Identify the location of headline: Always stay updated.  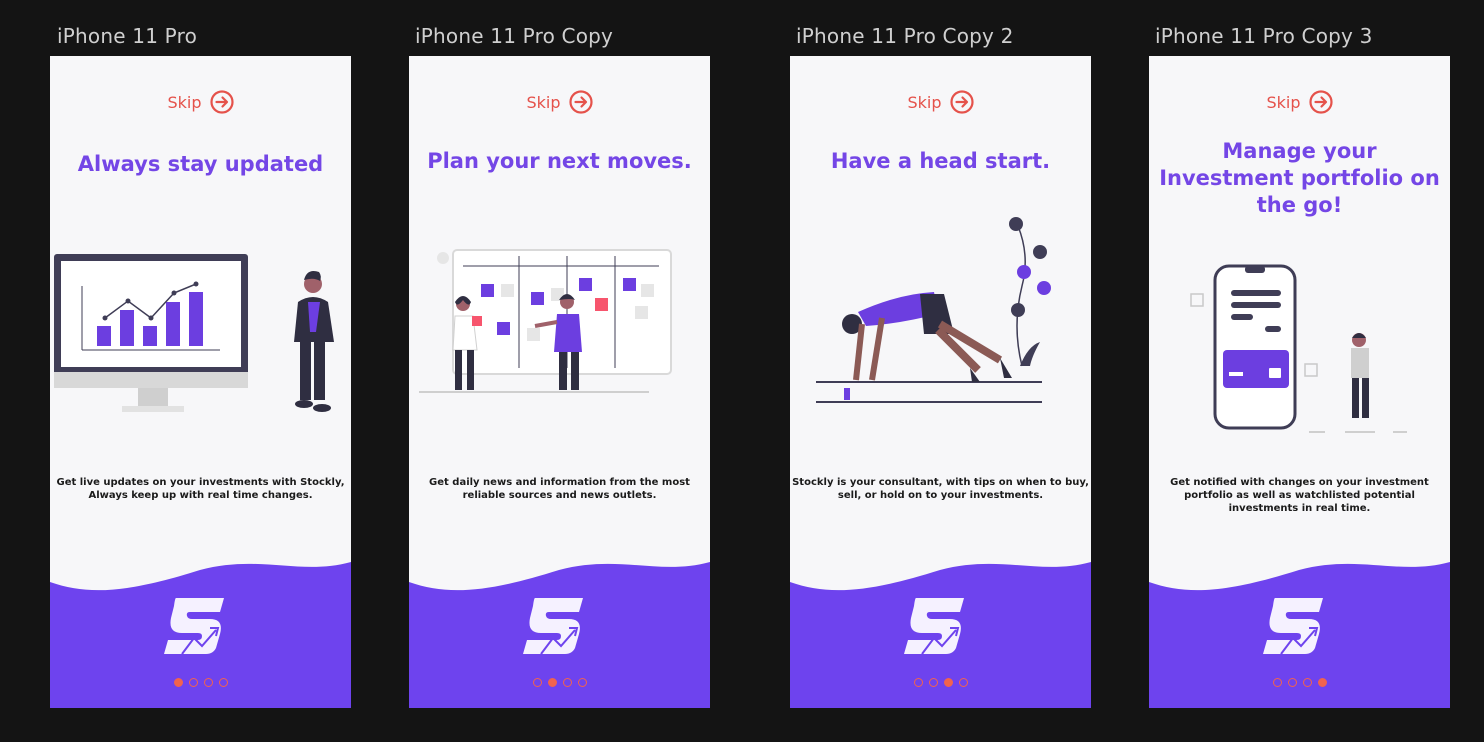
(200, 164).